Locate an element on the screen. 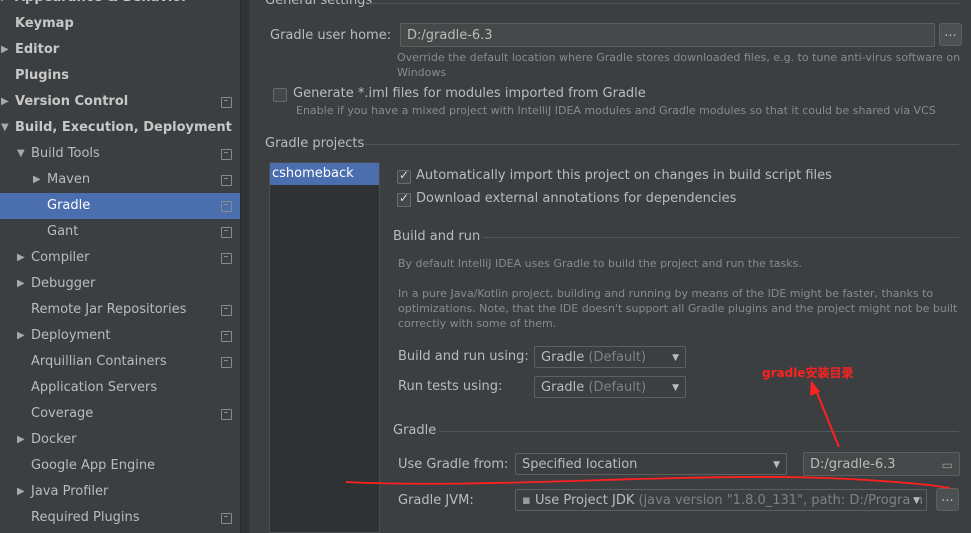 This screenshot has width=971, height=533. sidebar-item-build-tools: ▼ Build Tools is located at coordinates (120, 154).